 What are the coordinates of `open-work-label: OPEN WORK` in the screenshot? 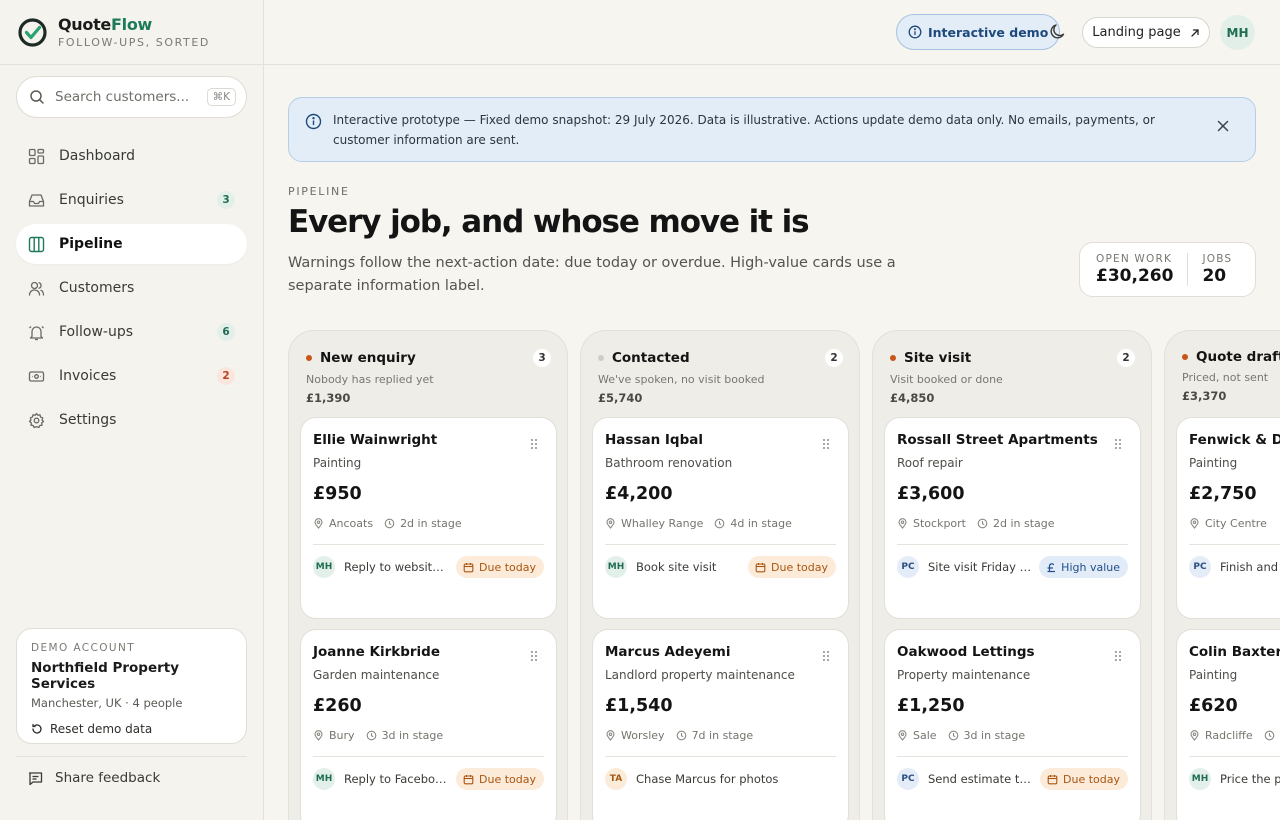 It's located at (1134, 259).